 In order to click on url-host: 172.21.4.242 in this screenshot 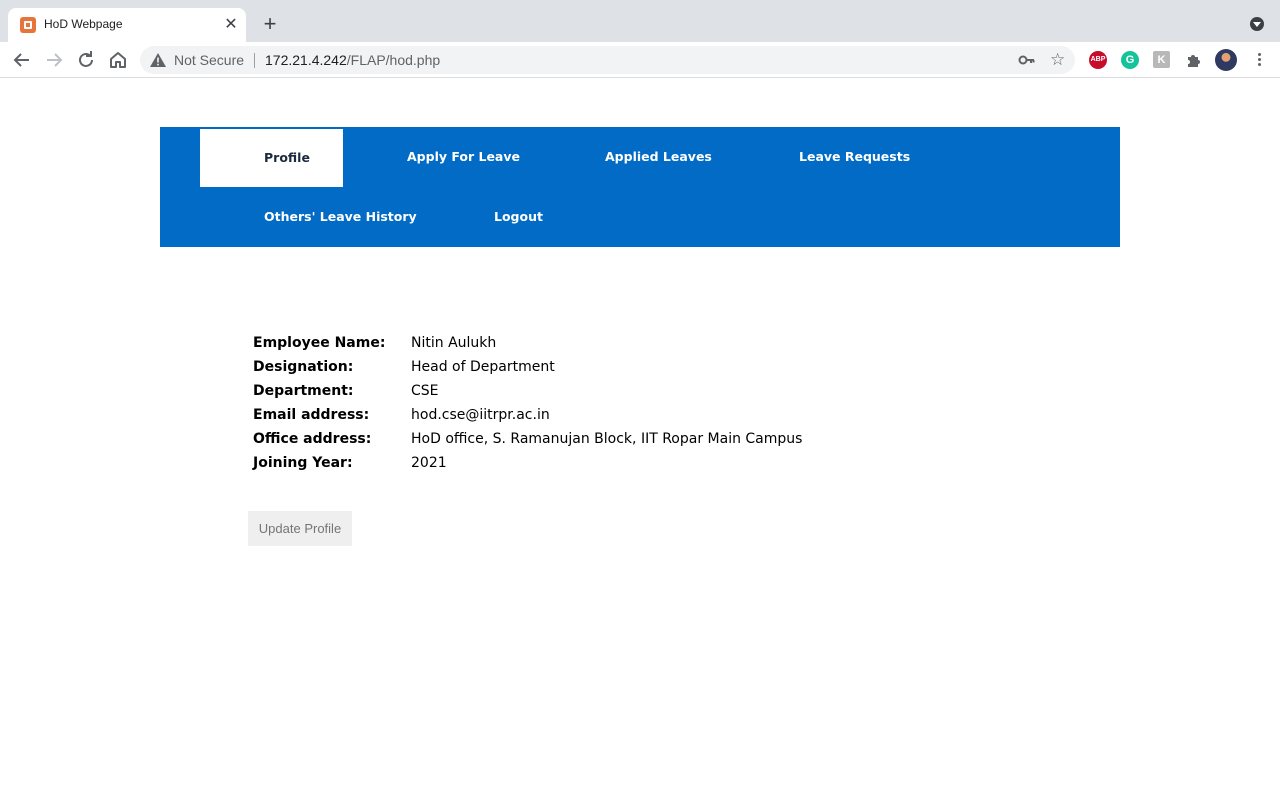, I will do `click(306, 60)`.